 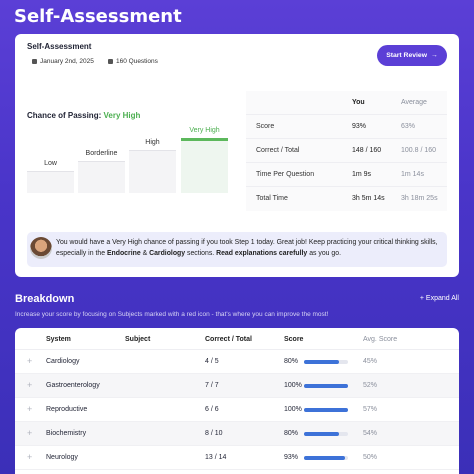 I want to click on avatar, so click(x=41, y=248).